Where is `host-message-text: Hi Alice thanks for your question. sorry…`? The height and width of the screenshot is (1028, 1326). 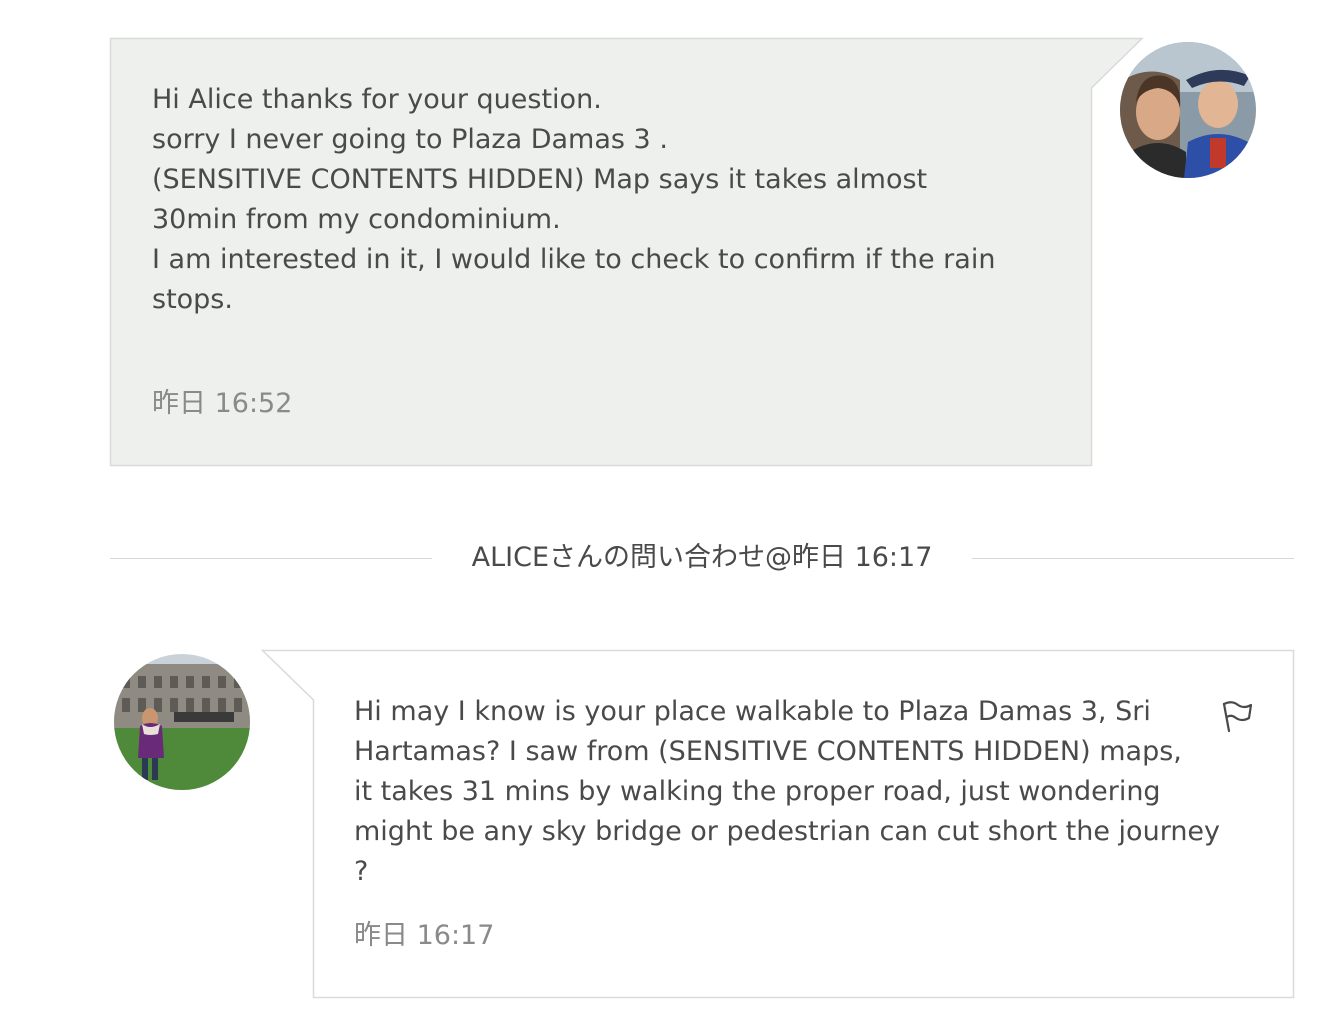 host-message-text: Hi Alice thanks for your question. sorry… is located at coordinates (574, 199).